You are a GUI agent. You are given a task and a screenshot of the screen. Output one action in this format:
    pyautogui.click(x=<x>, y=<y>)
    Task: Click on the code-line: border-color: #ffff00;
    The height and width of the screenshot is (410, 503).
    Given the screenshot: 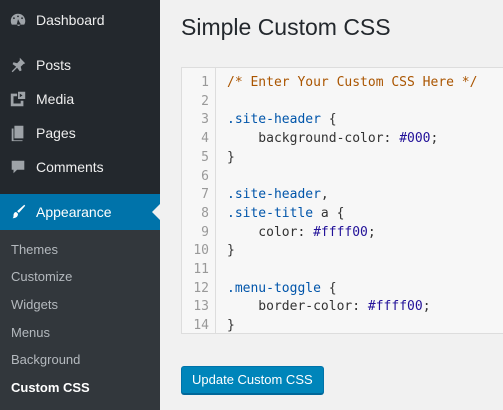 What is the action you would take?
    pyautogui.click(x=329, y=307)
    